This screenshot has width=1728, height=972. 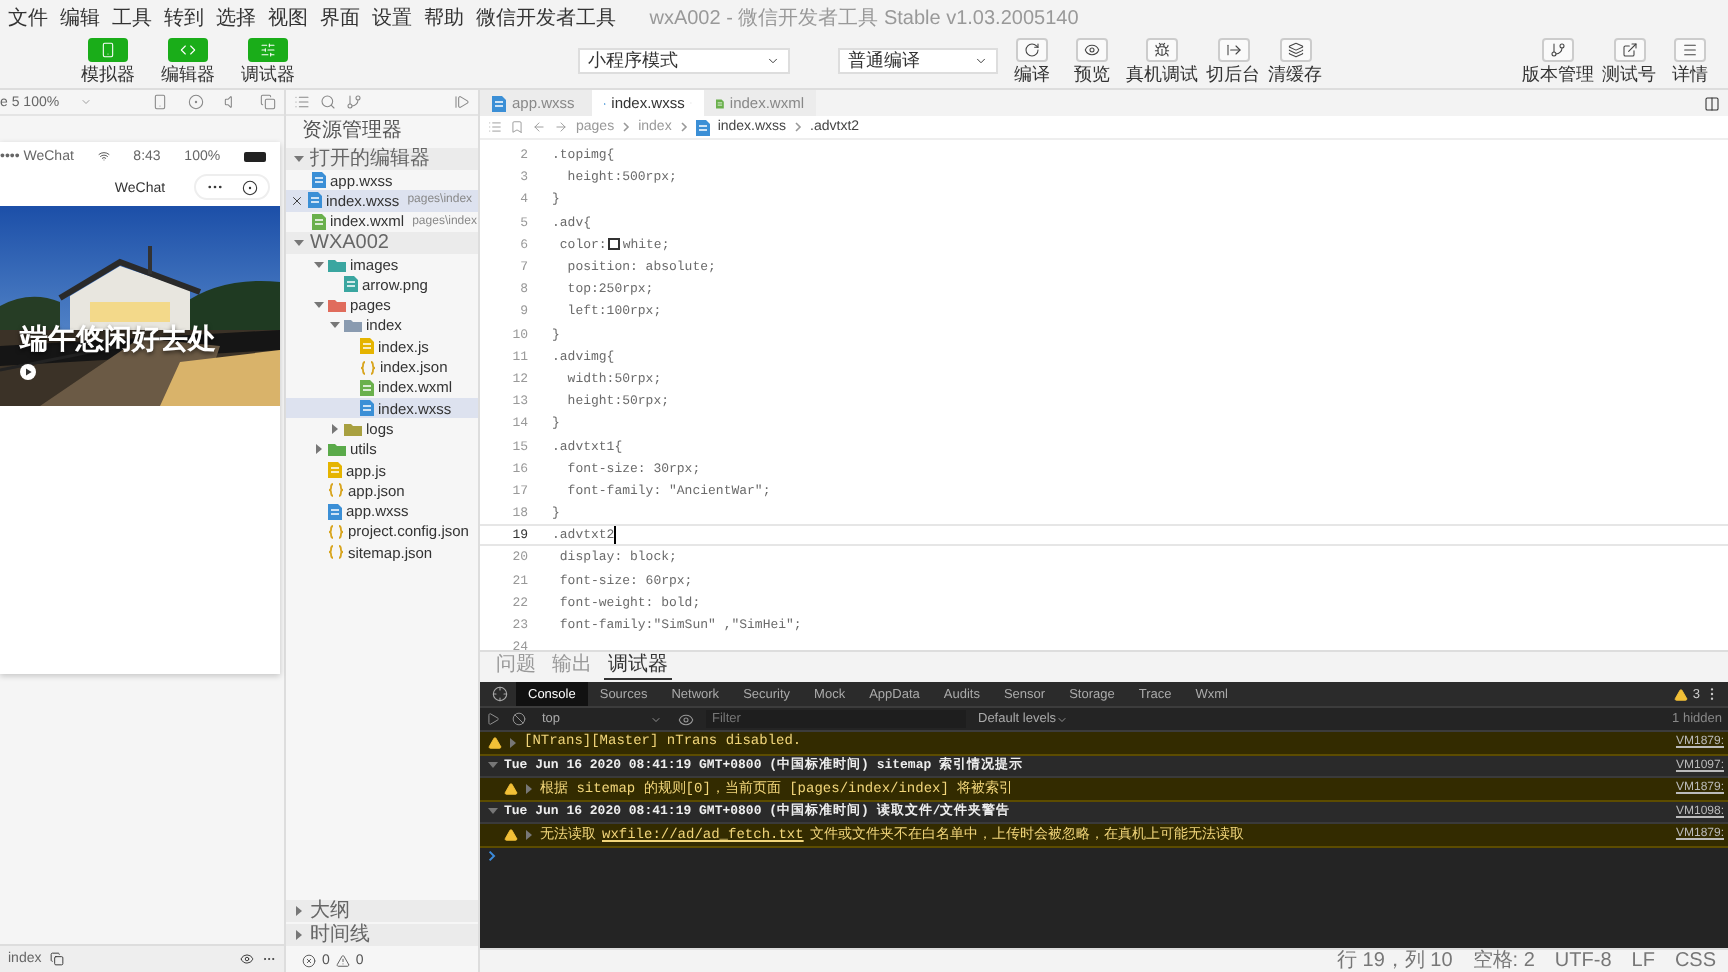 I want to click on inspect-icon, so click(x=500, y=694).